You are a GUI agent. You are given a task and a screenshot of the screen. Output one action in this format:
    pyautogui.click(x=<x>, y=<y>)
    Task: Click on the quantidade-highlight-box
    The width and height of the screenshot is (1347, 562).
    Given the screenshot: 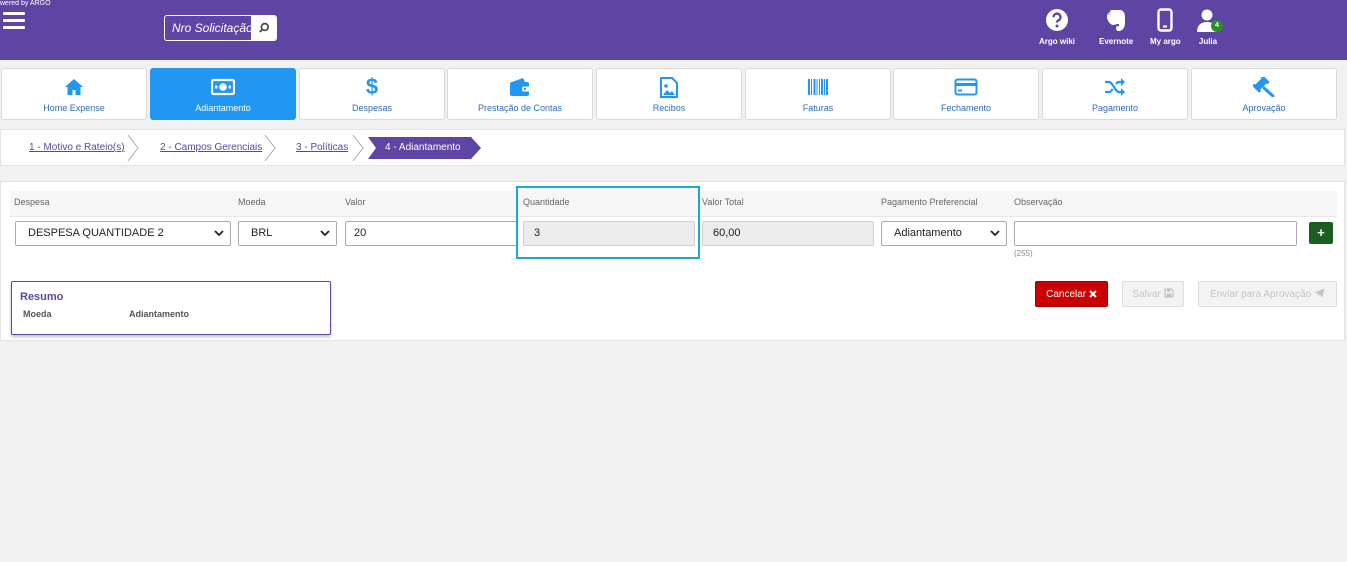 What is the action you would take?
    pyautogui.click(x=608, y=222)
    